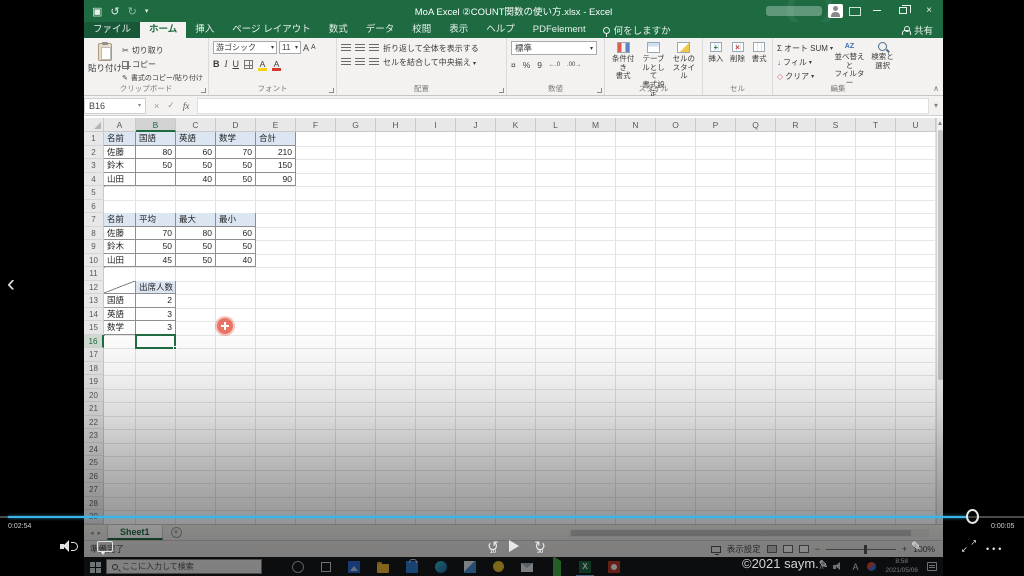 The image size is (1024, 576). Describe the element at coordinates (276, 166) in the screenshot. I see `cell-E3: 150` at that location.